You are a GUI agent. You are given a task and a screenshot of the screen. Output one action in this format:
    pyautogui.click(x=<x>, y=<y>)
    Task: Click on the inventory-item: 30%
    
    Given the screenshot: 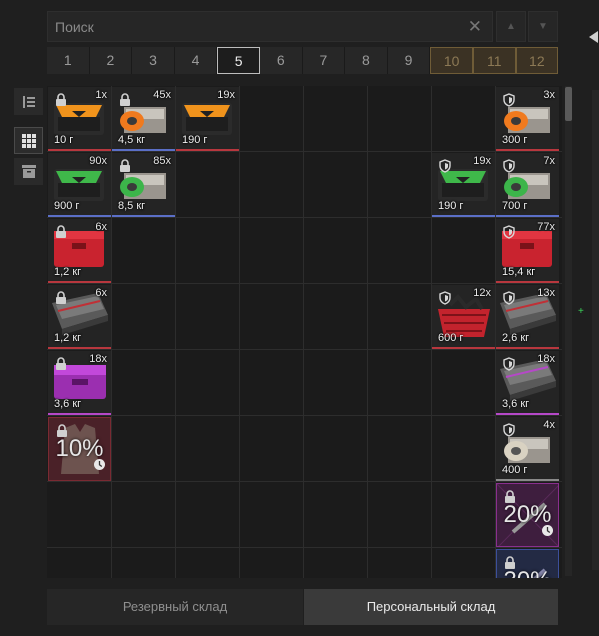 What is the action you would take?
    pyautogui.click(x=527, y=563)
    